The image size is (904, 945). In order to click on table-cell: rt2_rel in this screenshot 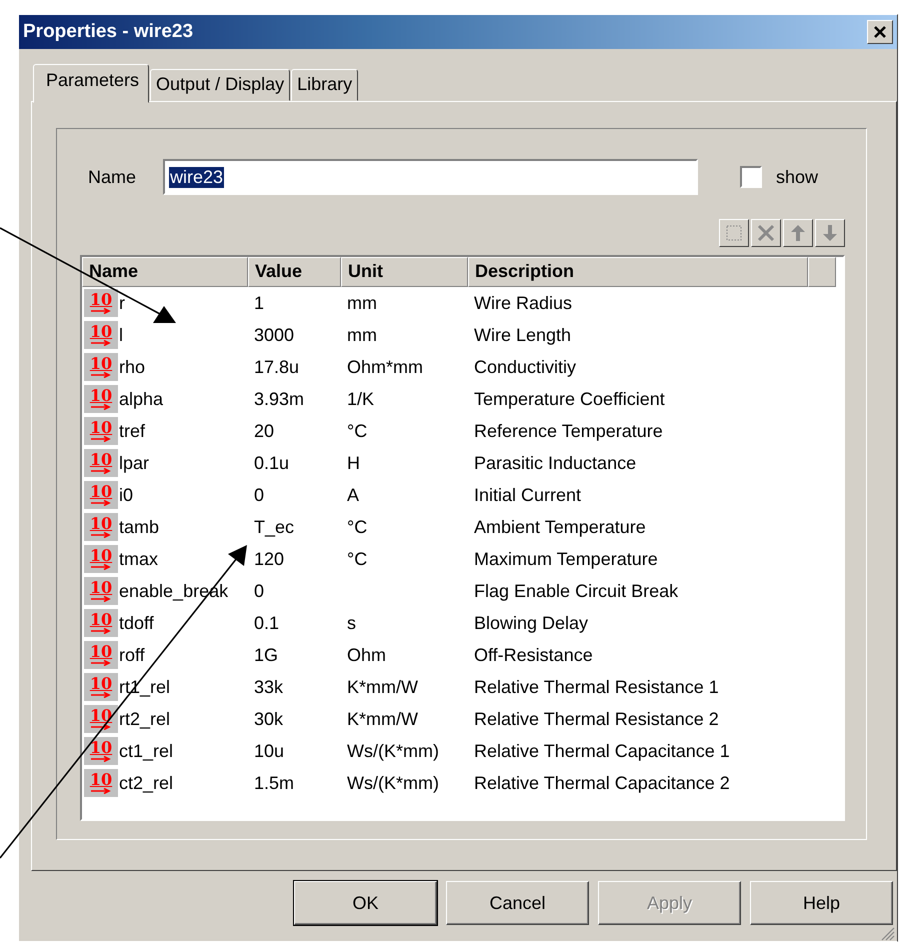, I will do `click(144, 719)`.